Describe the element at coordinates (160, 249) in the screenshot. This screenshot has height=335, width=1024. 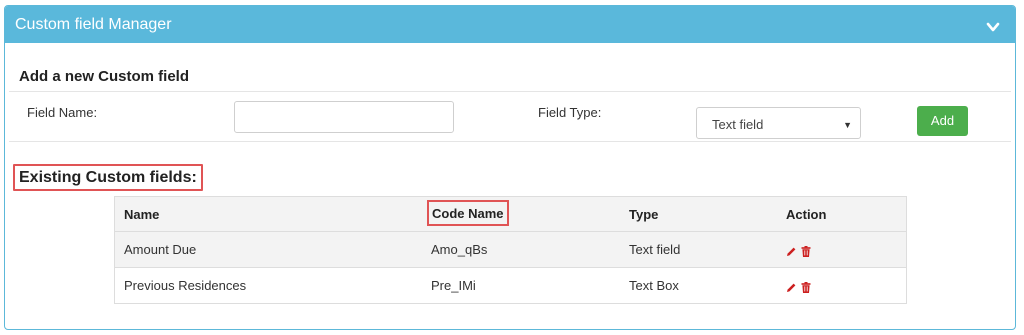
I see `field-name-cell: Amount Due` at that location.